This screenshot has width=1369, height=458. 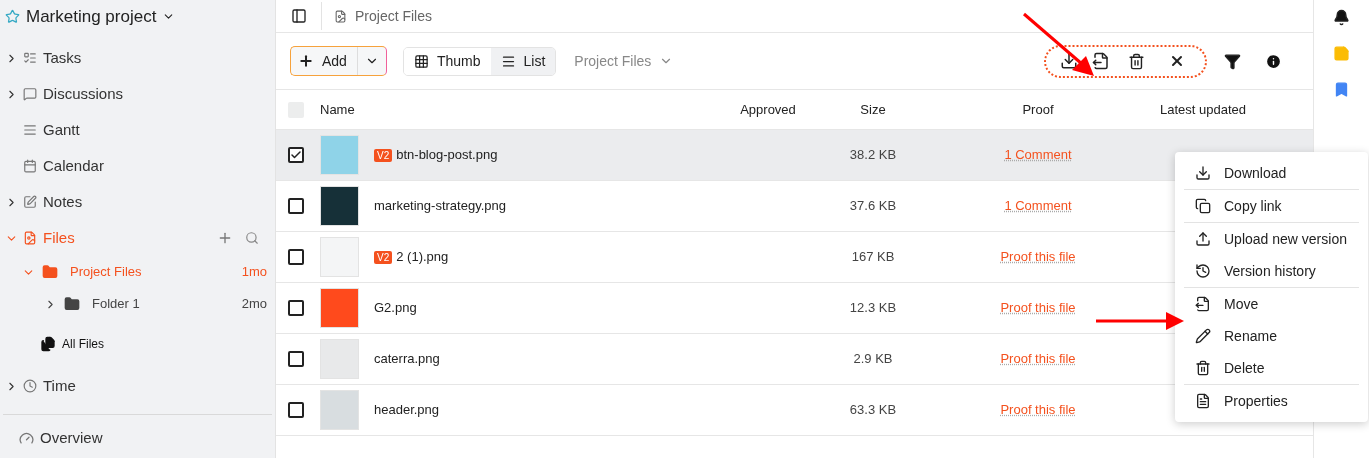 I want to click on view-tab: List, so click(x=523, y=61).